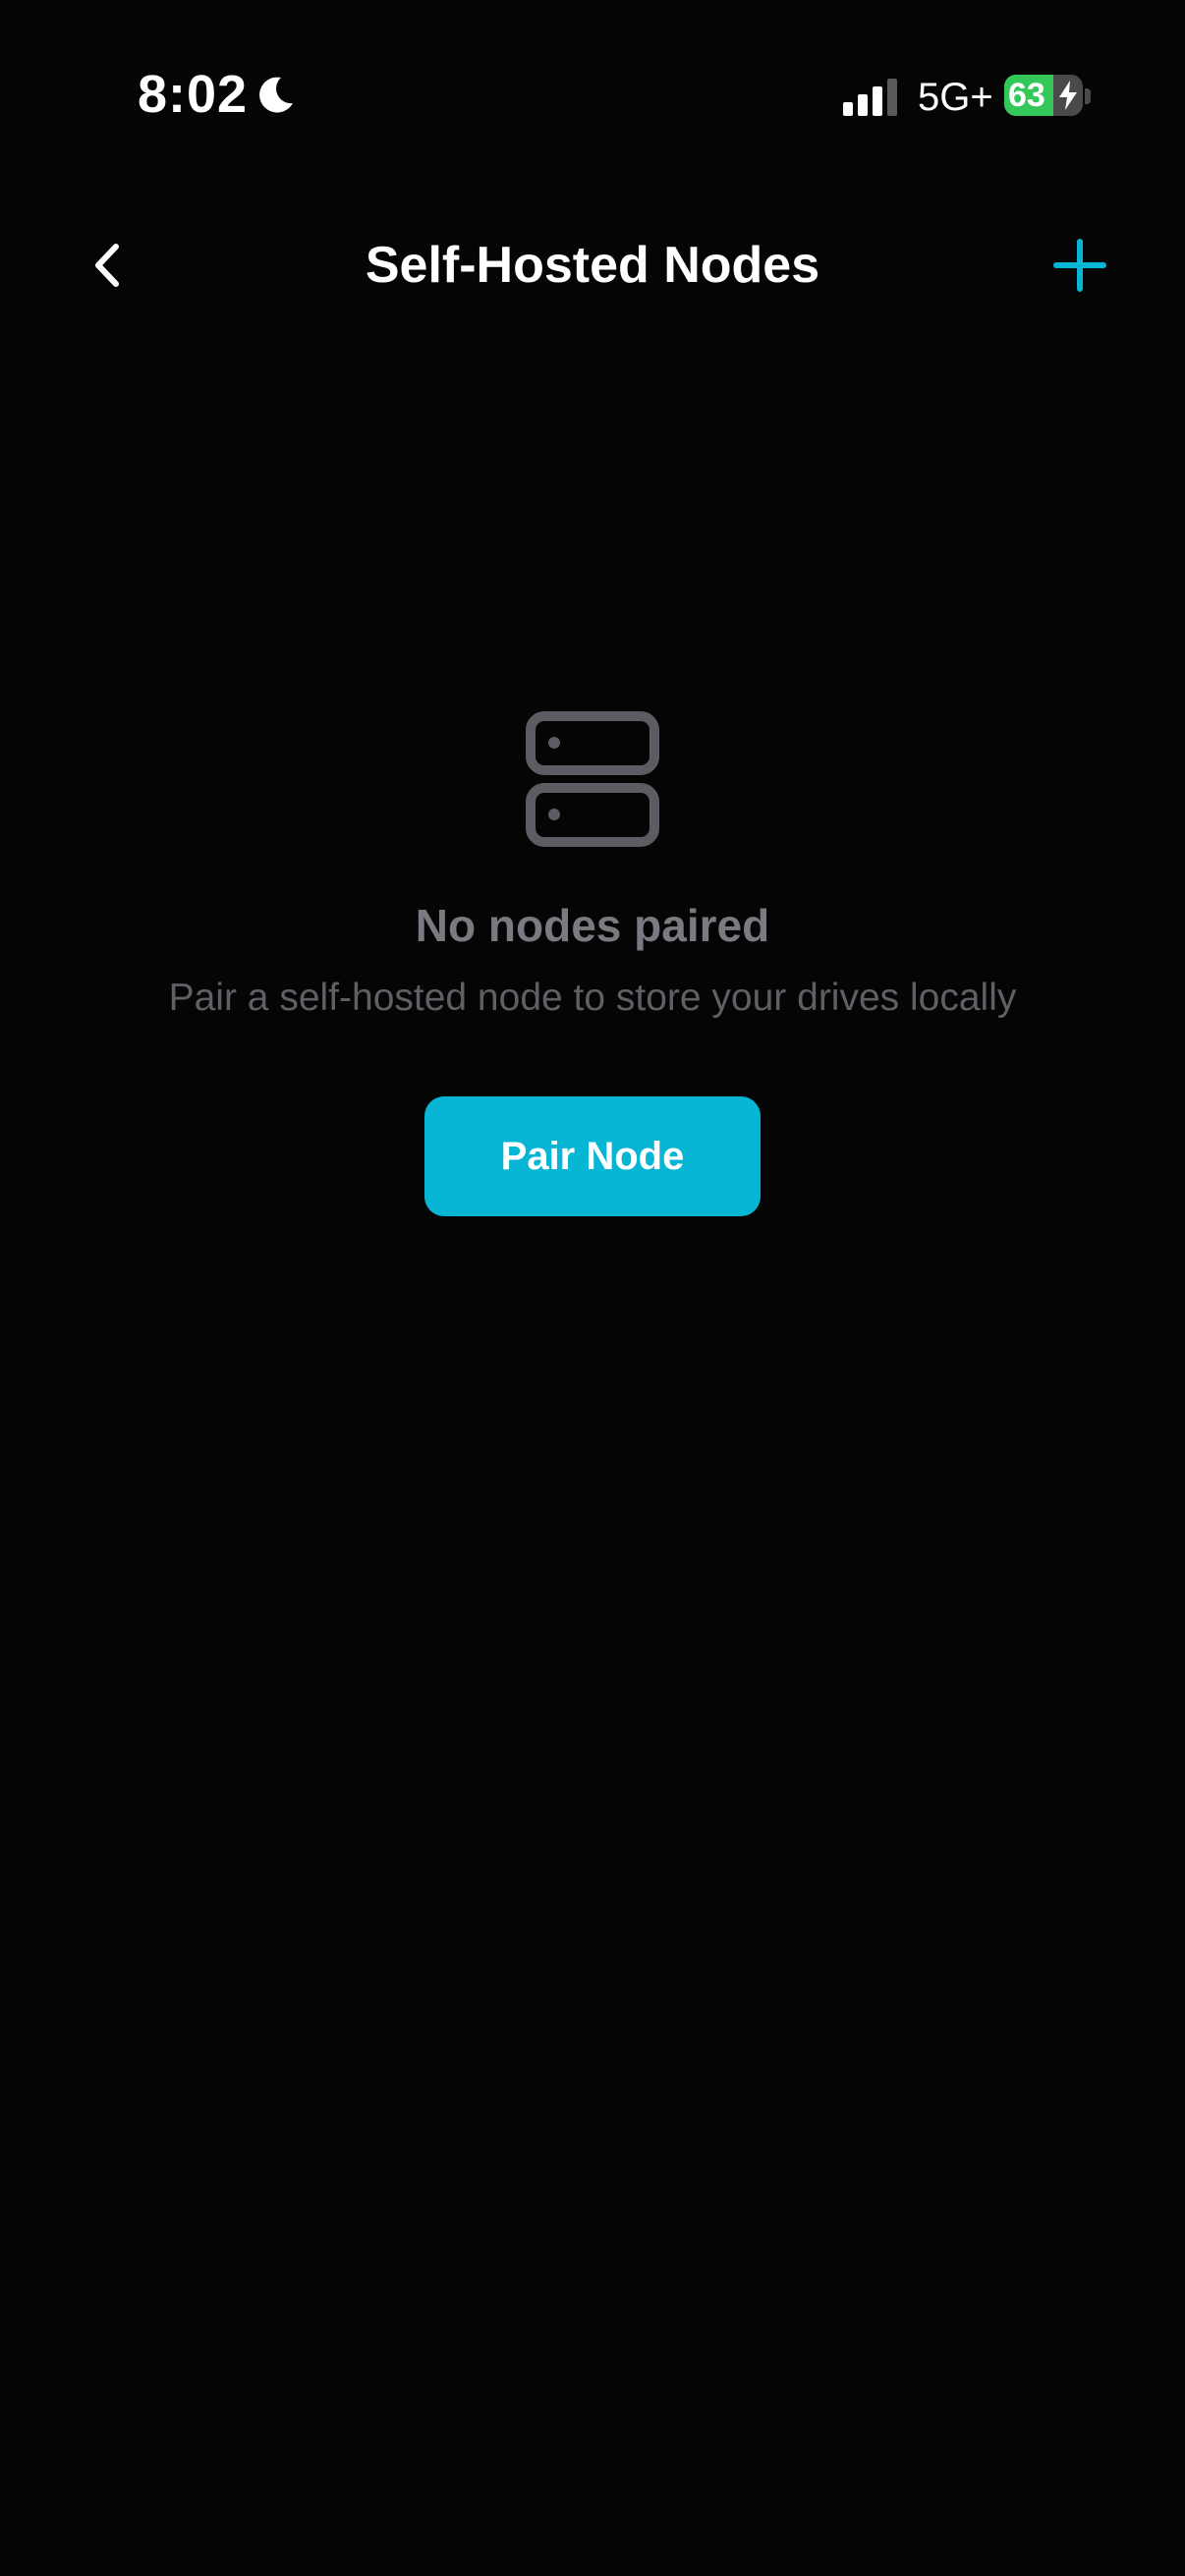 The width and height of the screenshot is (1185, 2576). I want to click on server-icon, so click(592, 779).